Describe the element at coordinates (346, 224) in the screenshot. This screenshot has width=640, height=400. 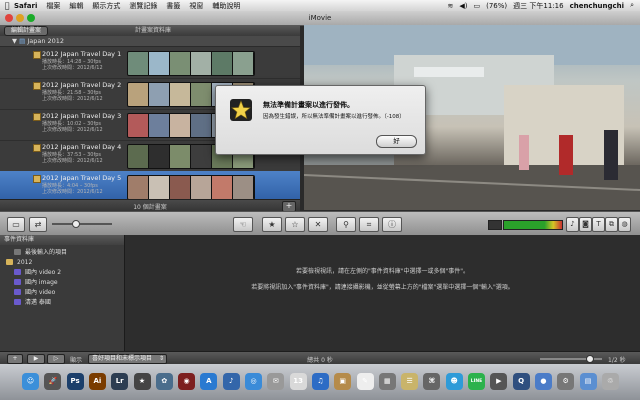
I see `keyword-button: ⚲` at that location.